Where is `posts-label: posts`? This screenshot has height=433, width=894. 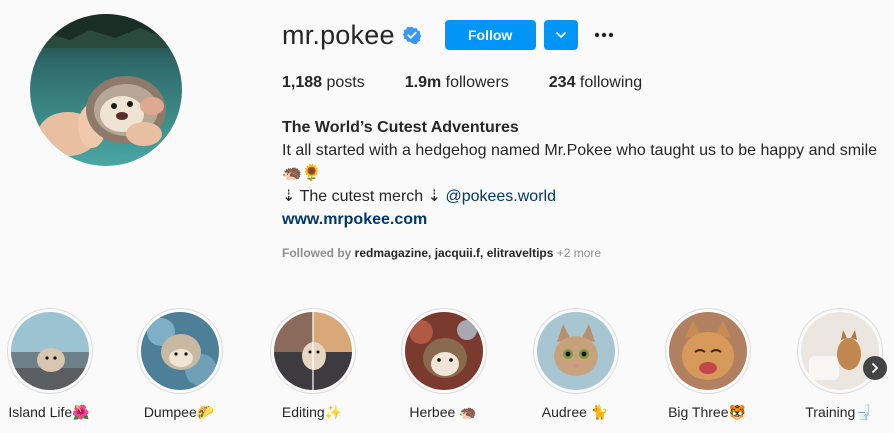
posts-label: posts is located at coordinates (343, 82).